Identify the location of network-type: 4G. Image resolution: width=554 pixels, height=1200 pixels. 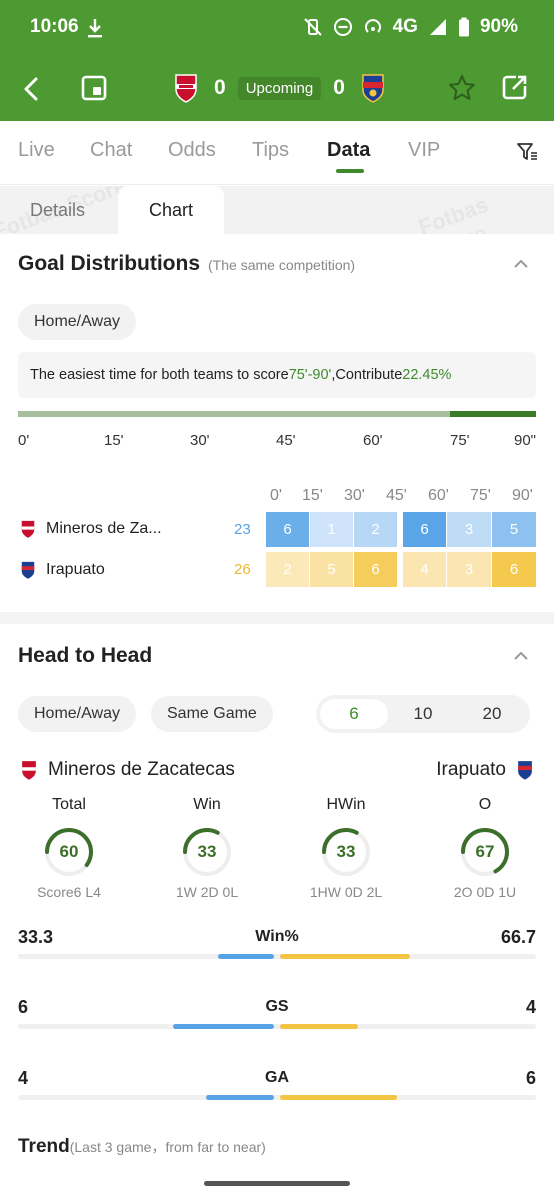
(405, 26).